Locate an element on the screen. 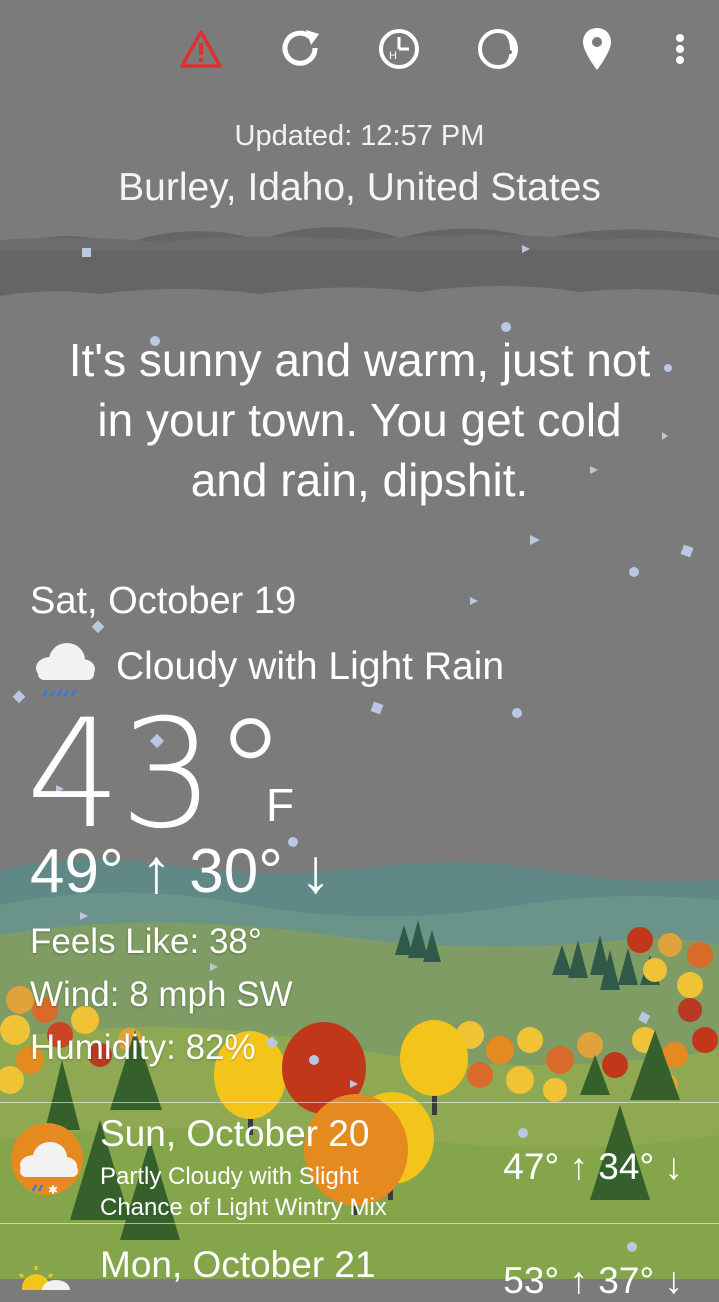 This screenshot has height=1302, width=719. current-temperature: 43° is located at coordinates (157, 775).